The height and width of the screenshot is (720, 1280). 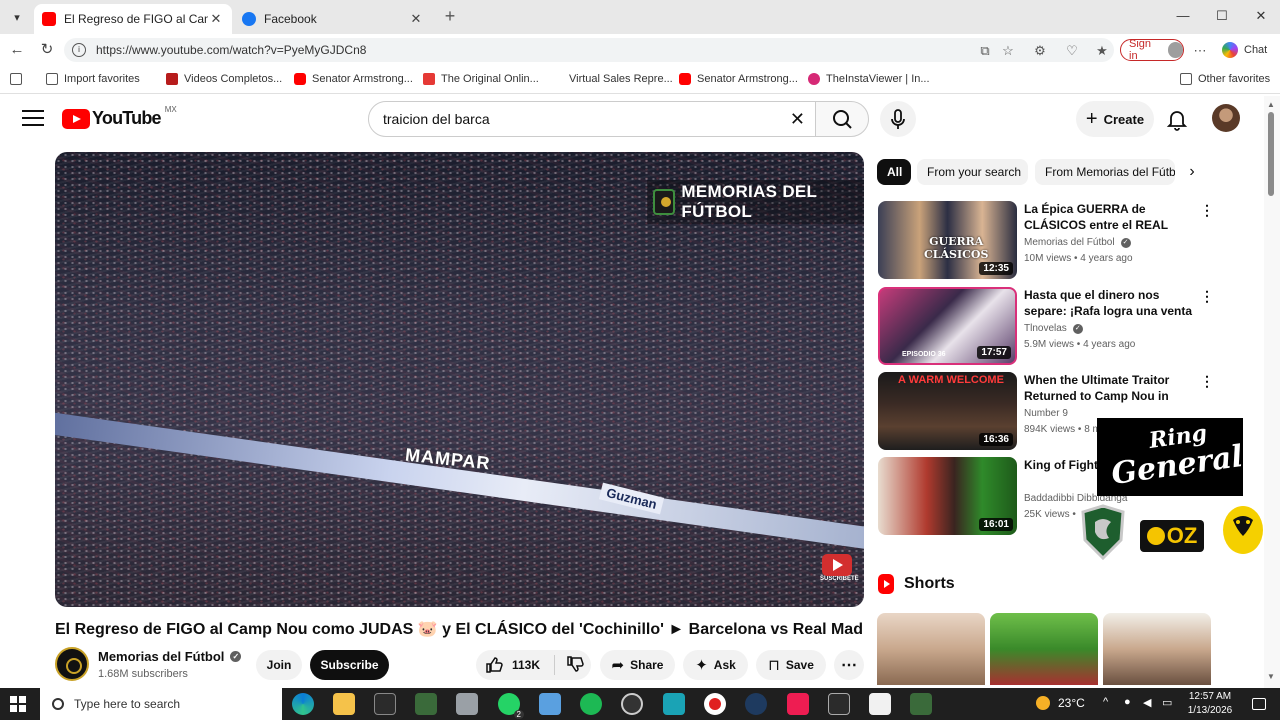 What do you see at coordinates (119, 117) in the screenshot?
I see `youtube-logo: YouTube MX` at bounding box center [119, 117].